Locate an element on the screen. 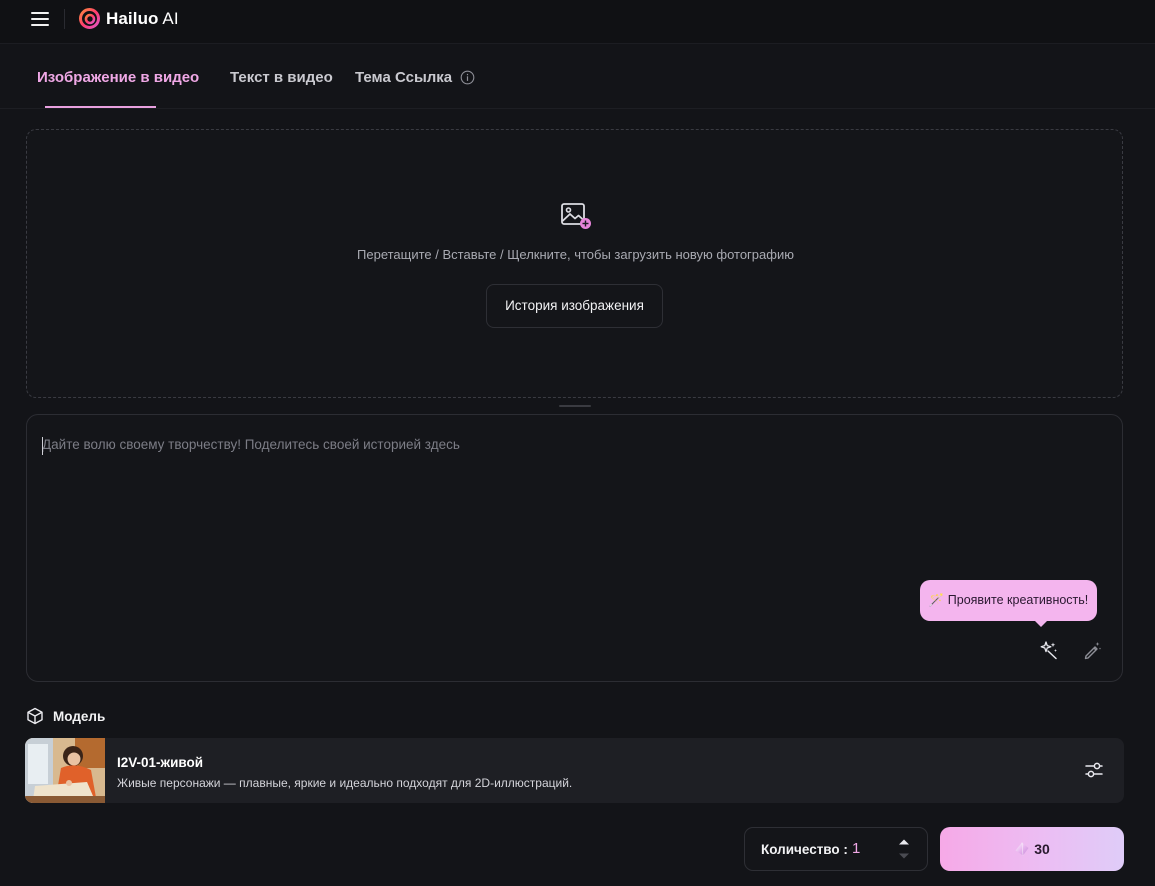 The width and height of the screenshot is (1155, 886). brand-name: Hailuo AI is located at coordinates (142, 18).